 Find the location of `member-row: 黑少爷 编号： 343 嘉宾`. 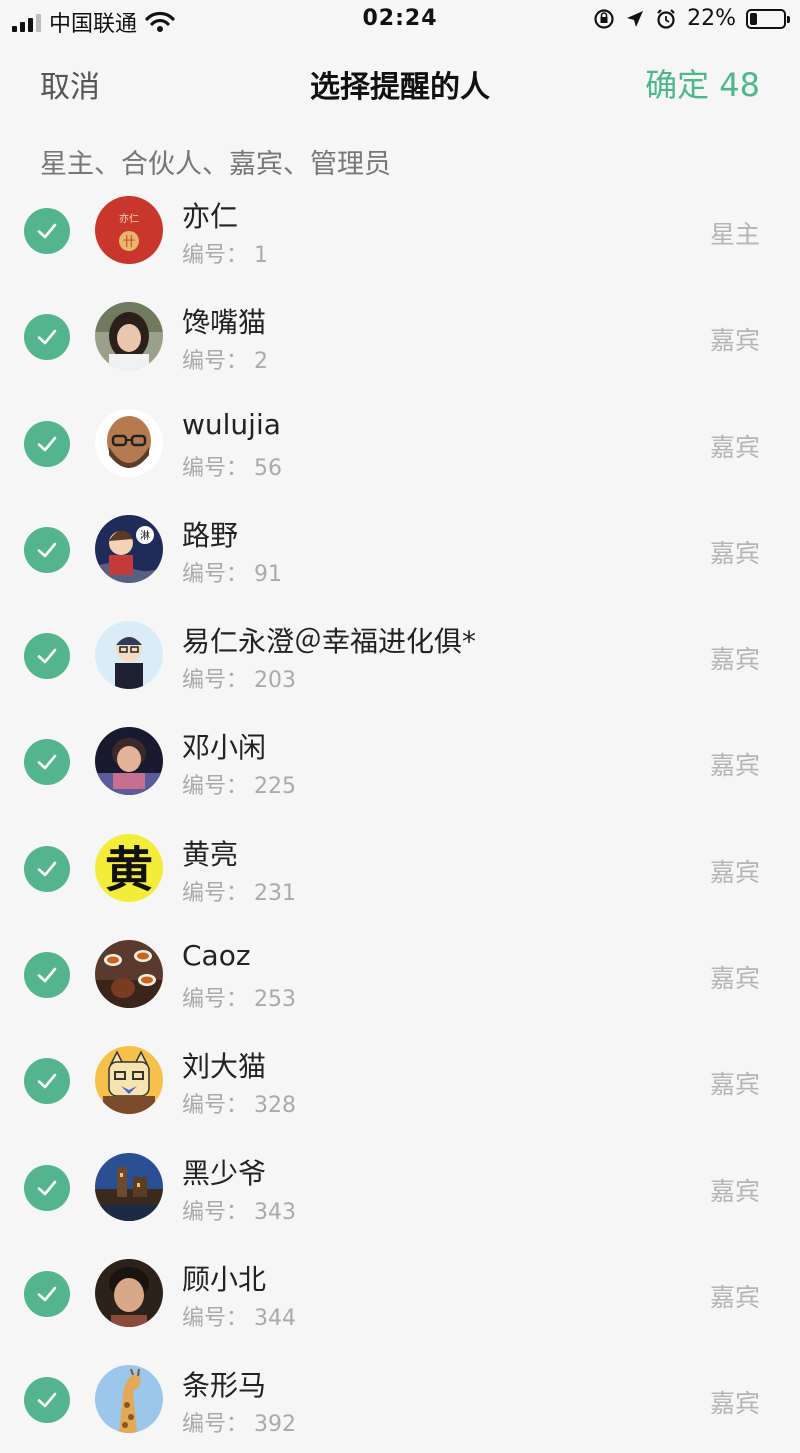

member-row: 黑少爷 编号： 343 嘉宾 is located at coordinates (400, 1187).